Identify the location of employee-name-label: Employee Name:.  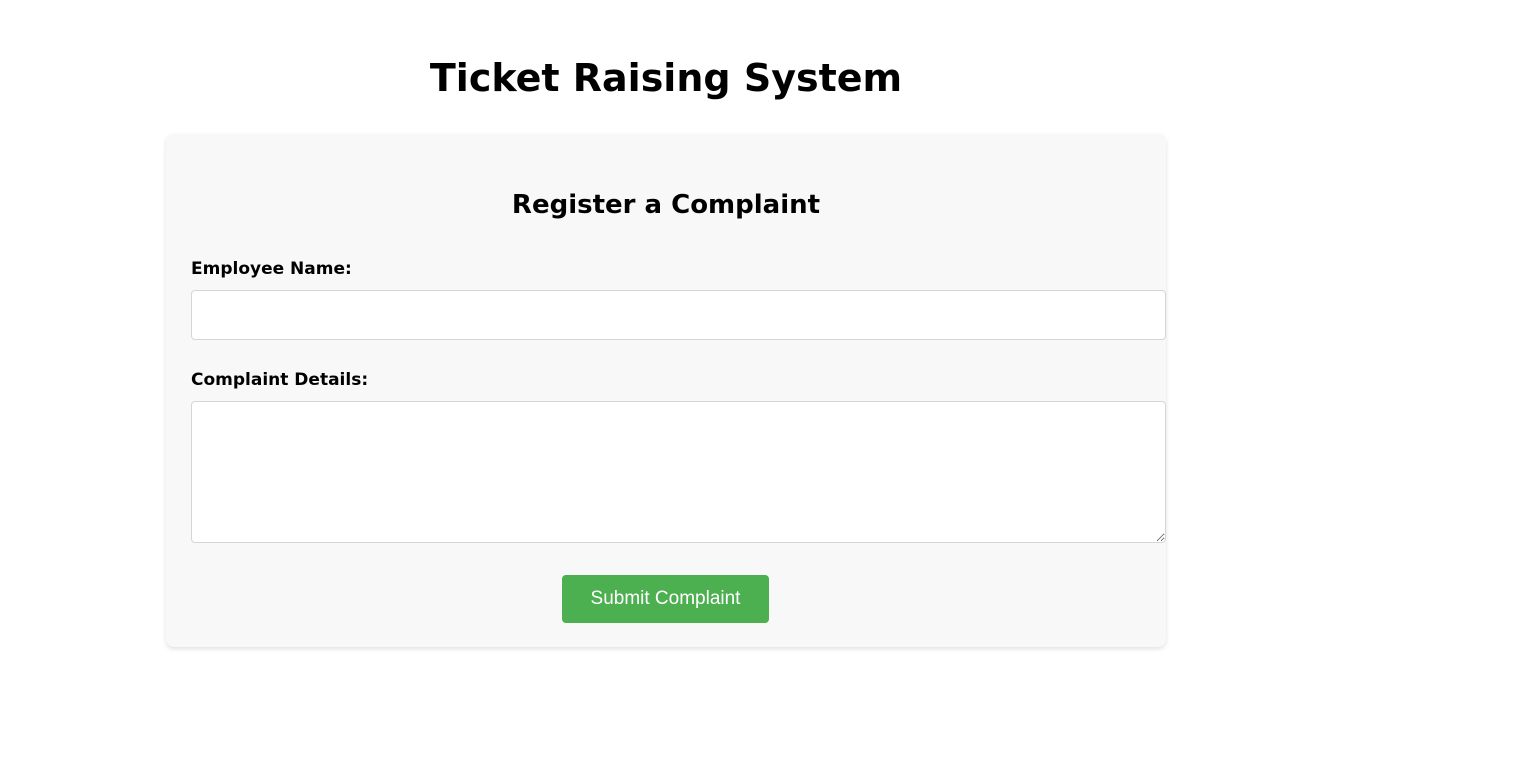
(271, 269).